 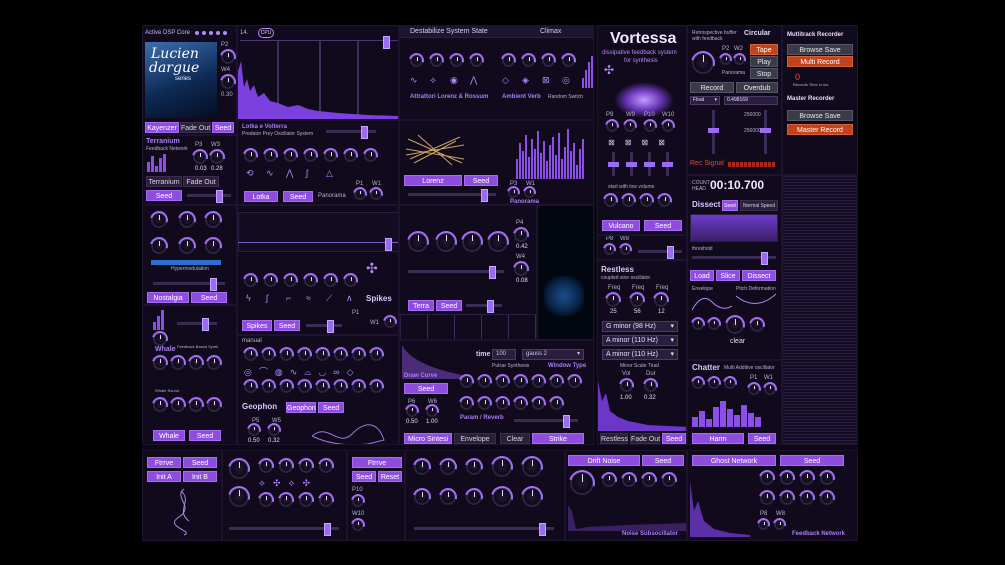 I want to click on destabilize-bar: Destabilize System State Climax, so click(x=496, y=32).